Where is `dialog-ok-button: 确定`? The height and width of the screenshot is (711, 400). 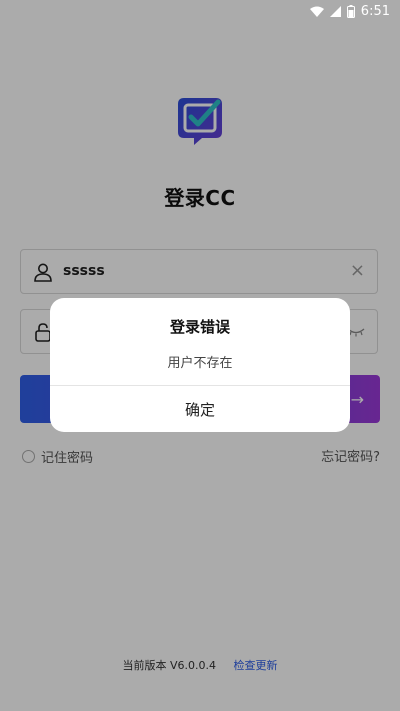 dialog-ok-button: 确定 is located at coordinates (200, 409).